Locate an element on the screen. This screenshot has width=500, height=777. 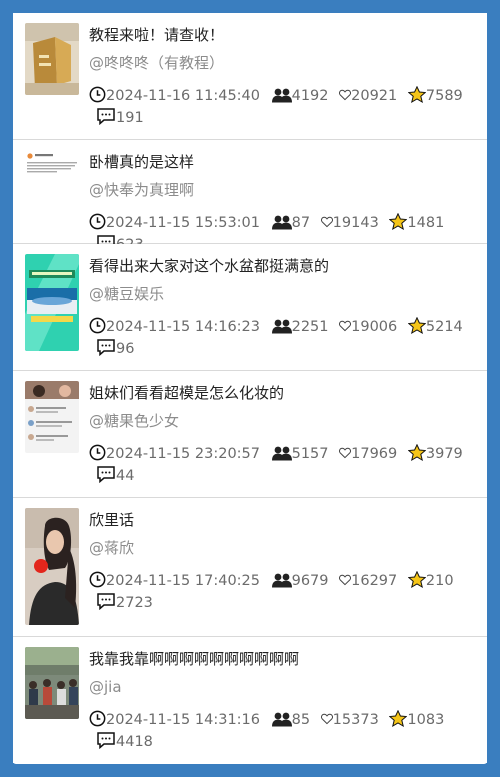
item-time: 2024-11-16 11:45:40 is located at coordinates (183, 96).